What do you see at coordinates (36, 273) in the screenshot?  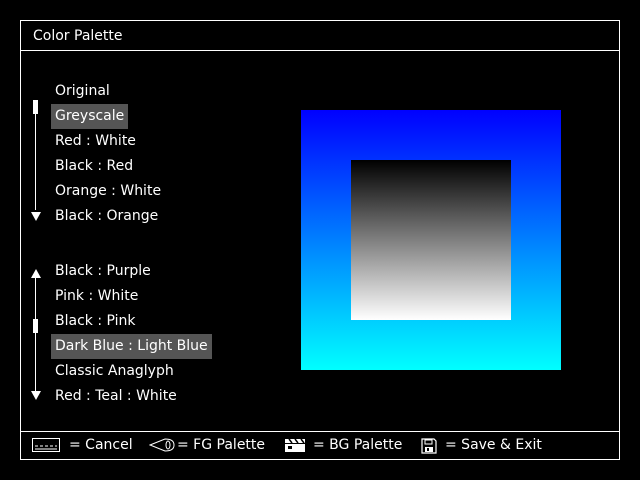 I see `scroll-up-arrow-icon` at bounding box center [36, 273].